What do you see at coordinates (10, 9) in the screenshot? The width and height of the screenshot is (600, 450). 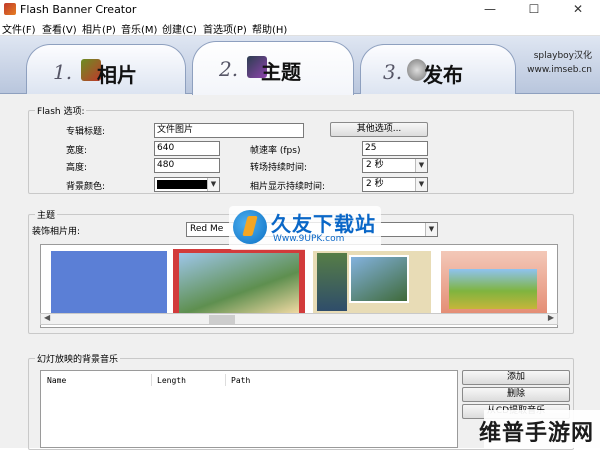 I see `app-icon` at bounding box center [10, 9].